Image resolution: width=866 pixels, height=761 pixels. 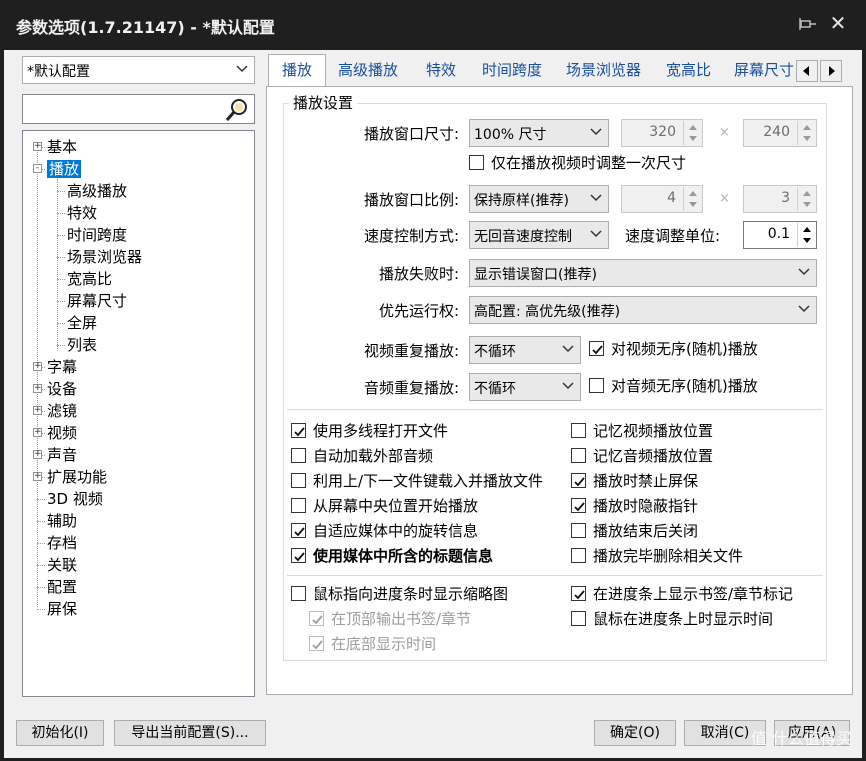 I want to click on audio-shuffle-checkbox: 对音频无序(随机)播放, so click(x=673, y=386).